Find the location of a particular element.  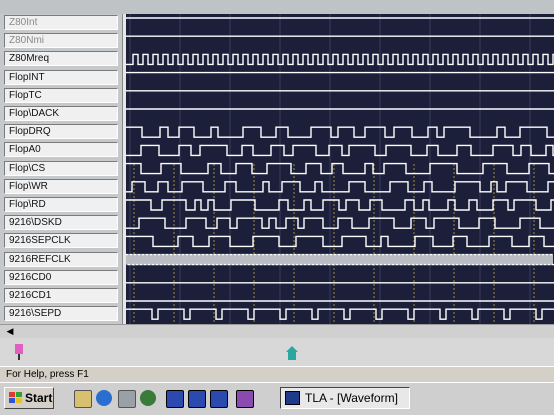

signal-label: FlopA0 is located at coordinates (61, 149).